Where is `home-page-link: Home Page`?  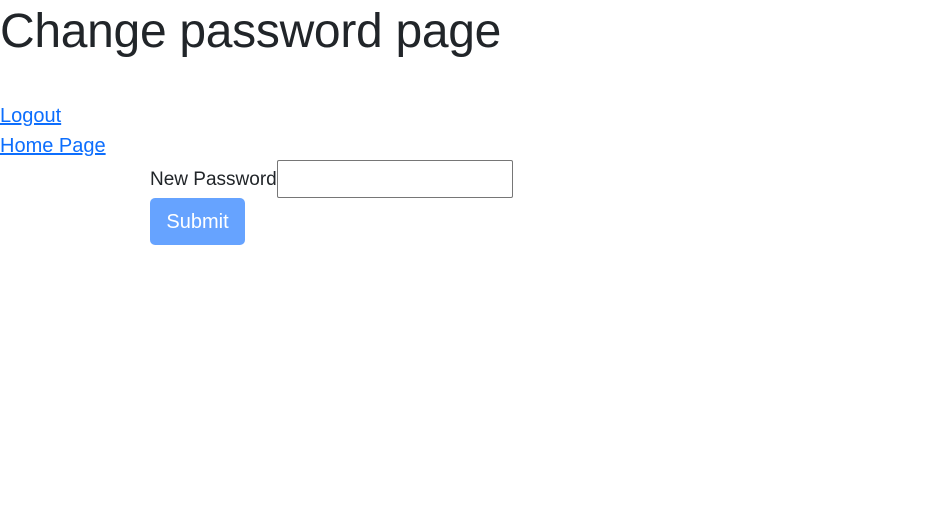
home-page-link: Home Page is located at coordinates (53, 146).